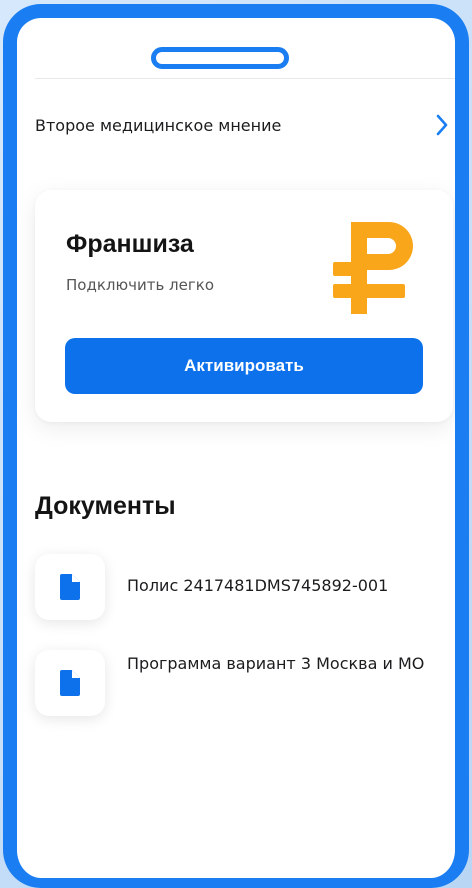 The image size is (472, 888). I want to click on document-item-program: Программа вариант 3 Москва и МО, so click(235, 683).